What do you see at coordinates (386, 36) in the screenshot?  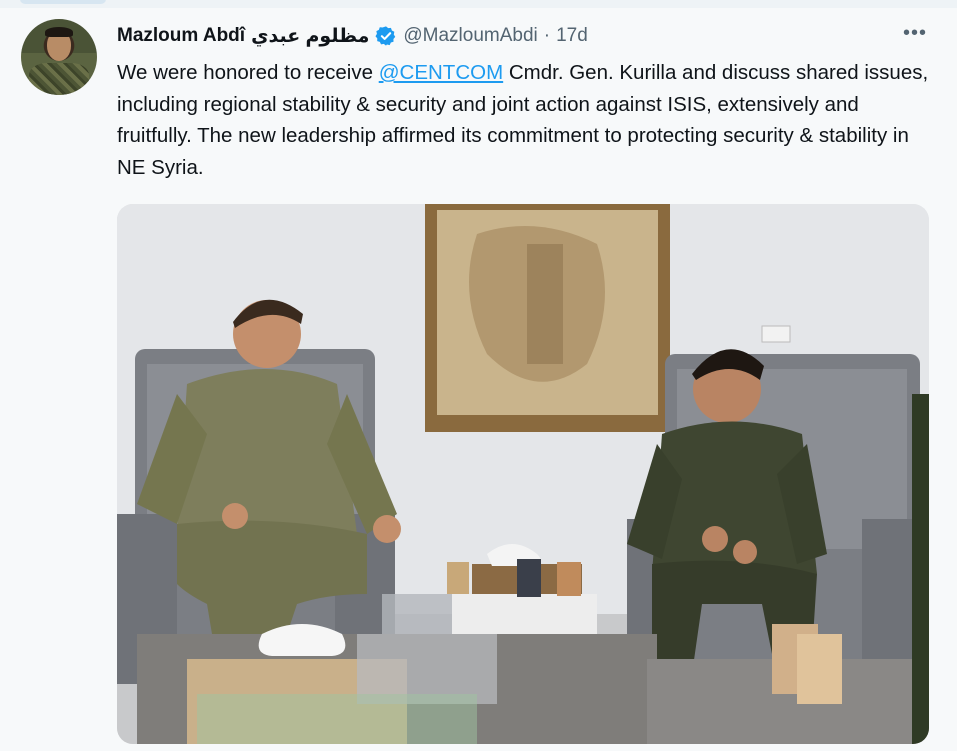 I see `verified-badge-icon` at bounding box center [386, 36].